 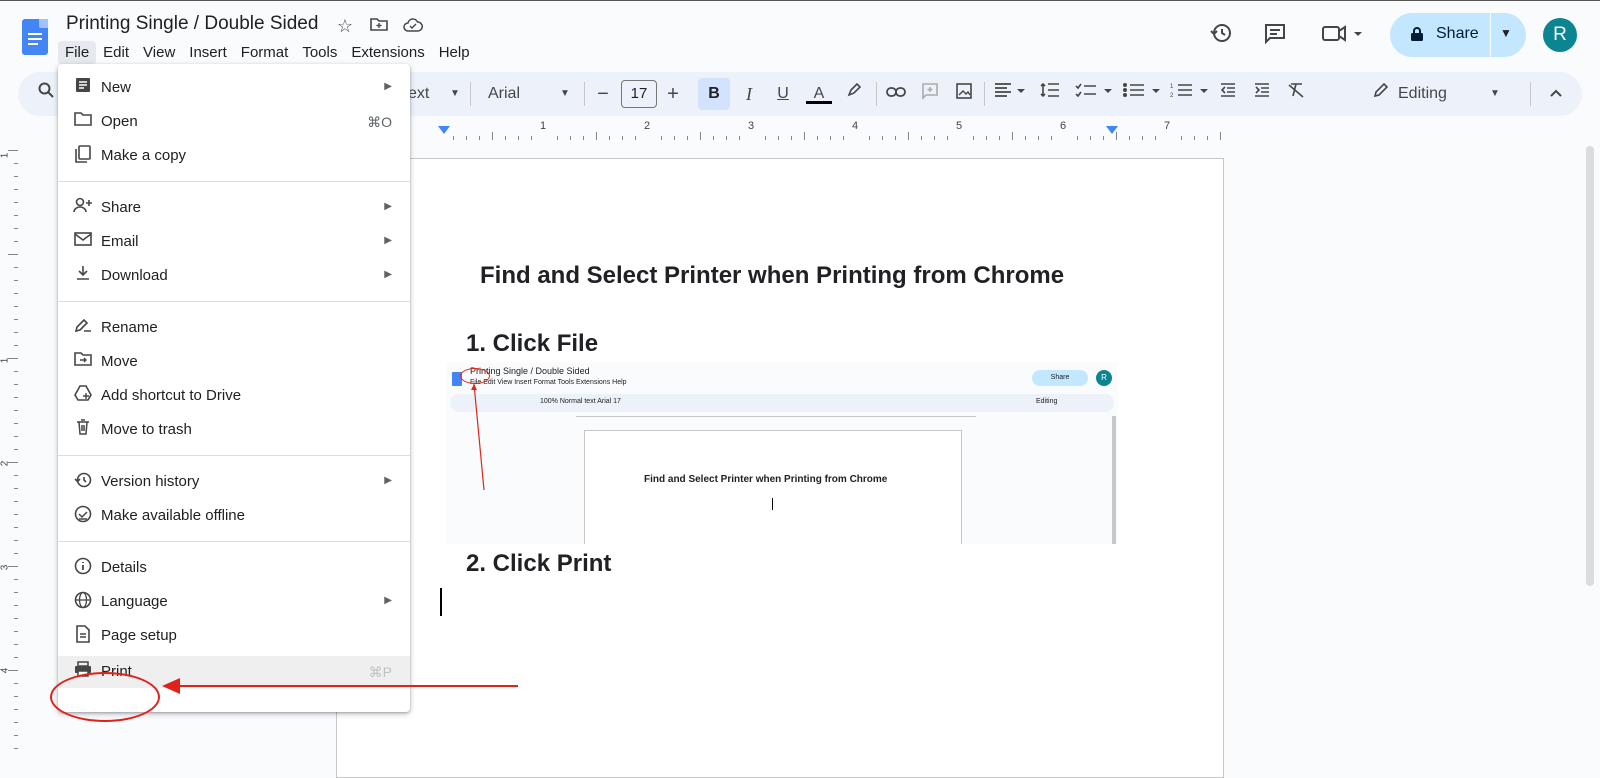 What do you see at coordinates (192, 24) in the screenshot?
I see `document-title: Printing Single / Double Sided` at bounding box center [192, 24].